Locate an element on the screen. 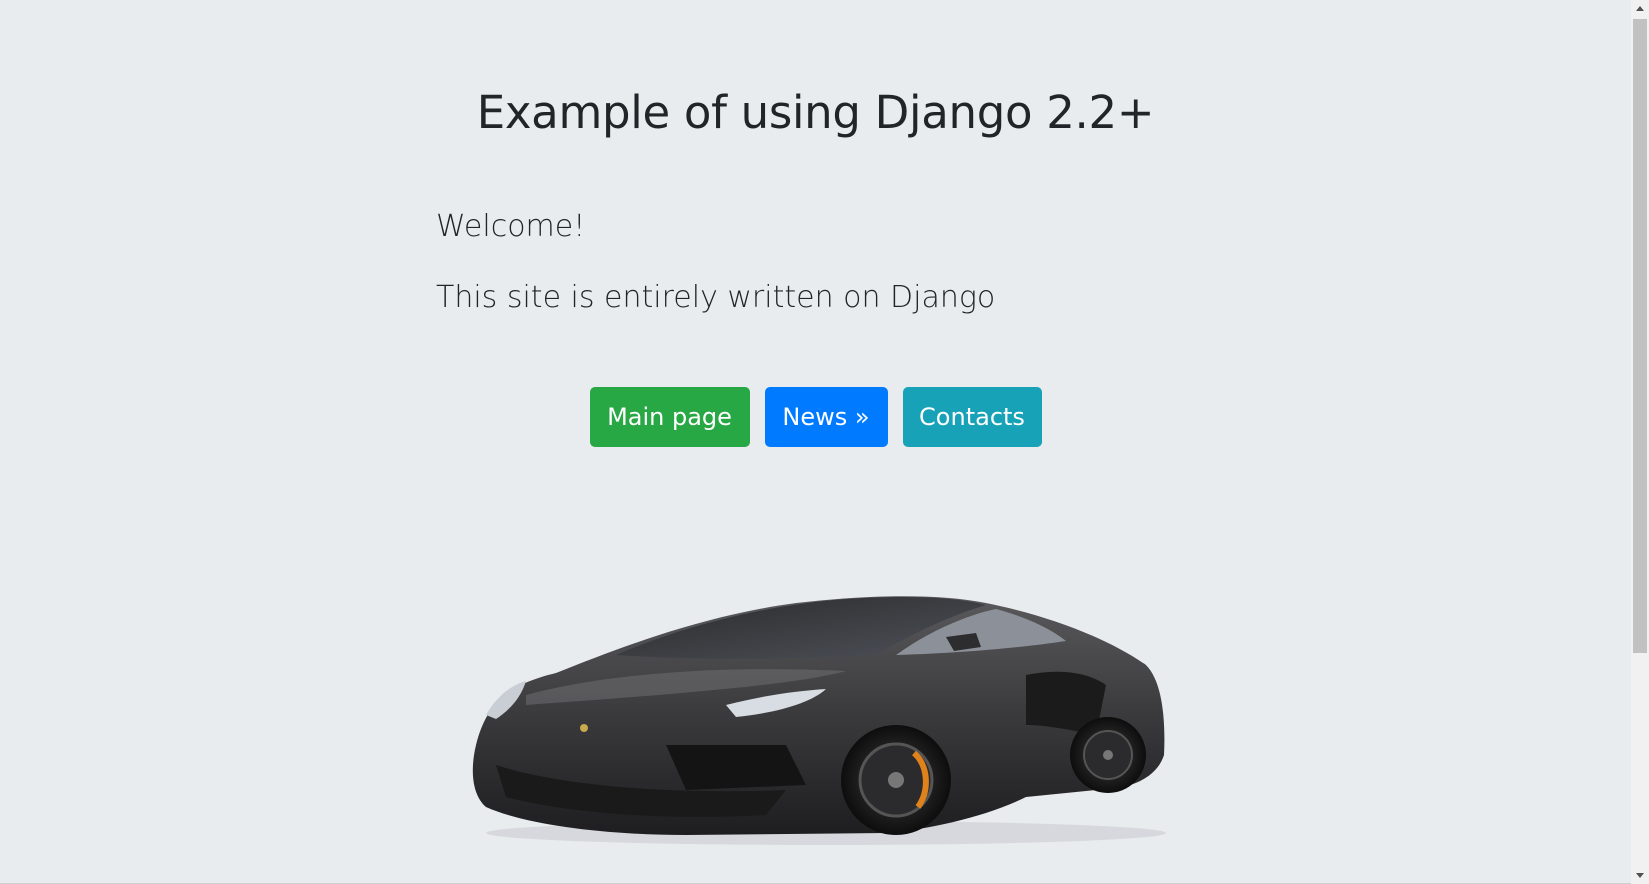  contacts-button: Contacts is located at coordinates (972, 417).